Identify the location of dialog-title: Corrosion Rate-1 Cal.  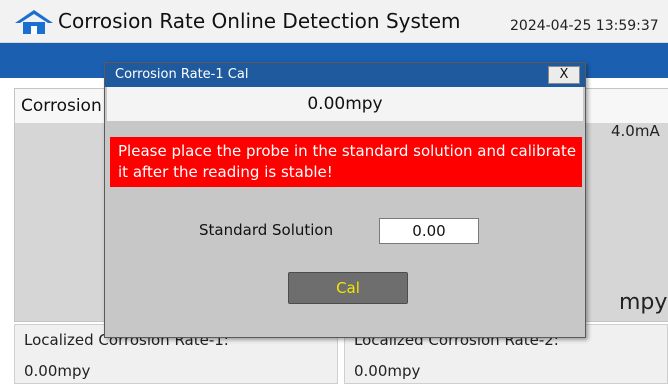
(182, 74).